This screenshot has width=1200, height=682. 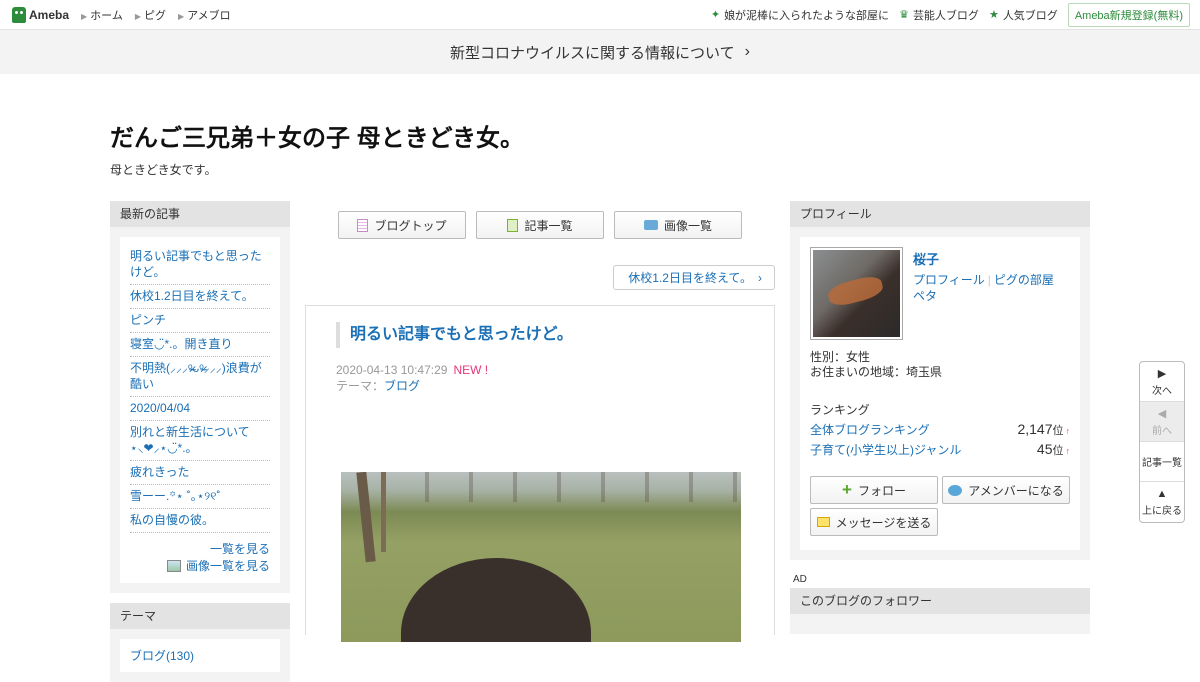 What do you see at coordinates (102, 15) in the screenshot?
I see `nav-home: ▶ ホーム` at bounding box center [102, 15].